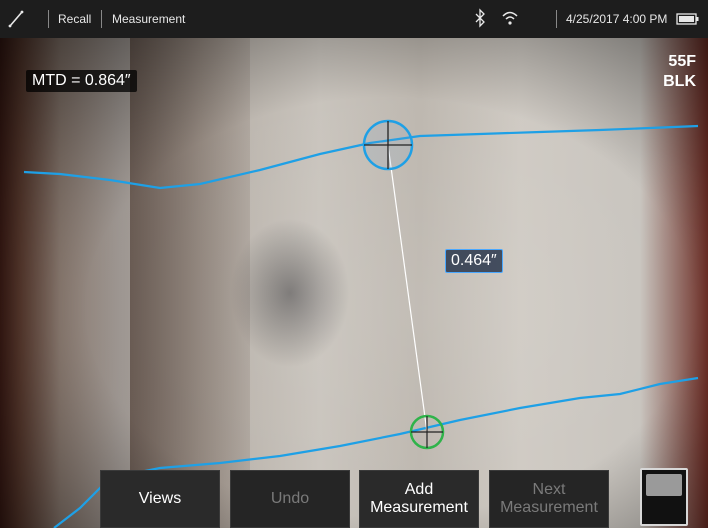 The image size is (708, 528). What do you see at coordinates (664, 497) in the screenshot?
I see `view-toggle-icon` at bounding box center [664, 497].